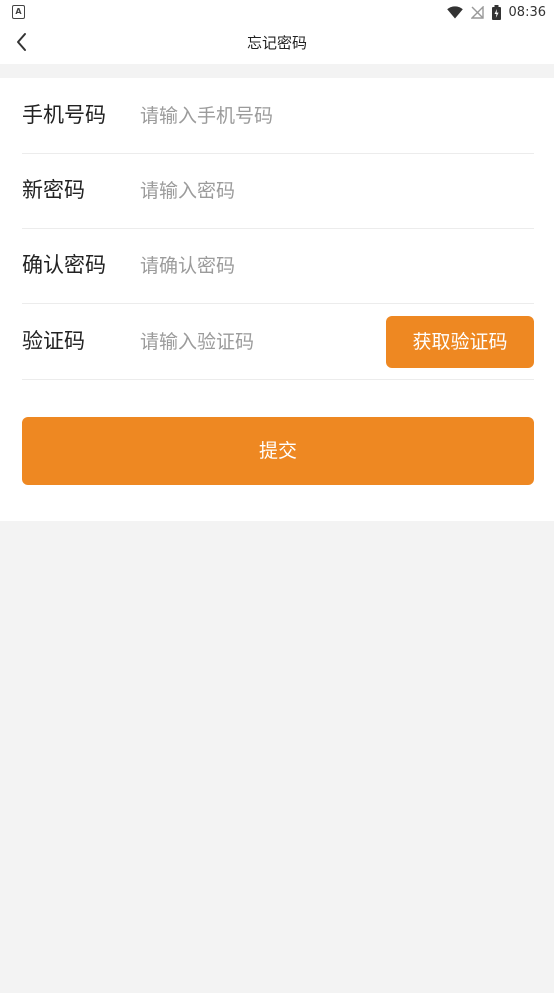 Image resolution: width=554 pixels, height=993 pixels. What do you see at coordinates (277, 12) in the screenshot?
I see `status-bar: A 08:36` at bounding box center [277, 12].